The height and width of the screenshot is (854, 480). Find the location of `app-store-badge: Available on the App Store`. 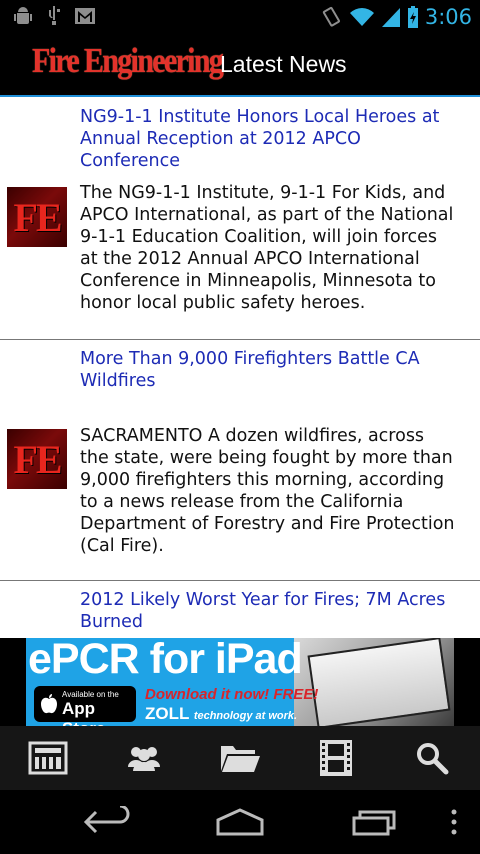

app-store-badge: Available on the App Store is located at coordinates (85, 706).